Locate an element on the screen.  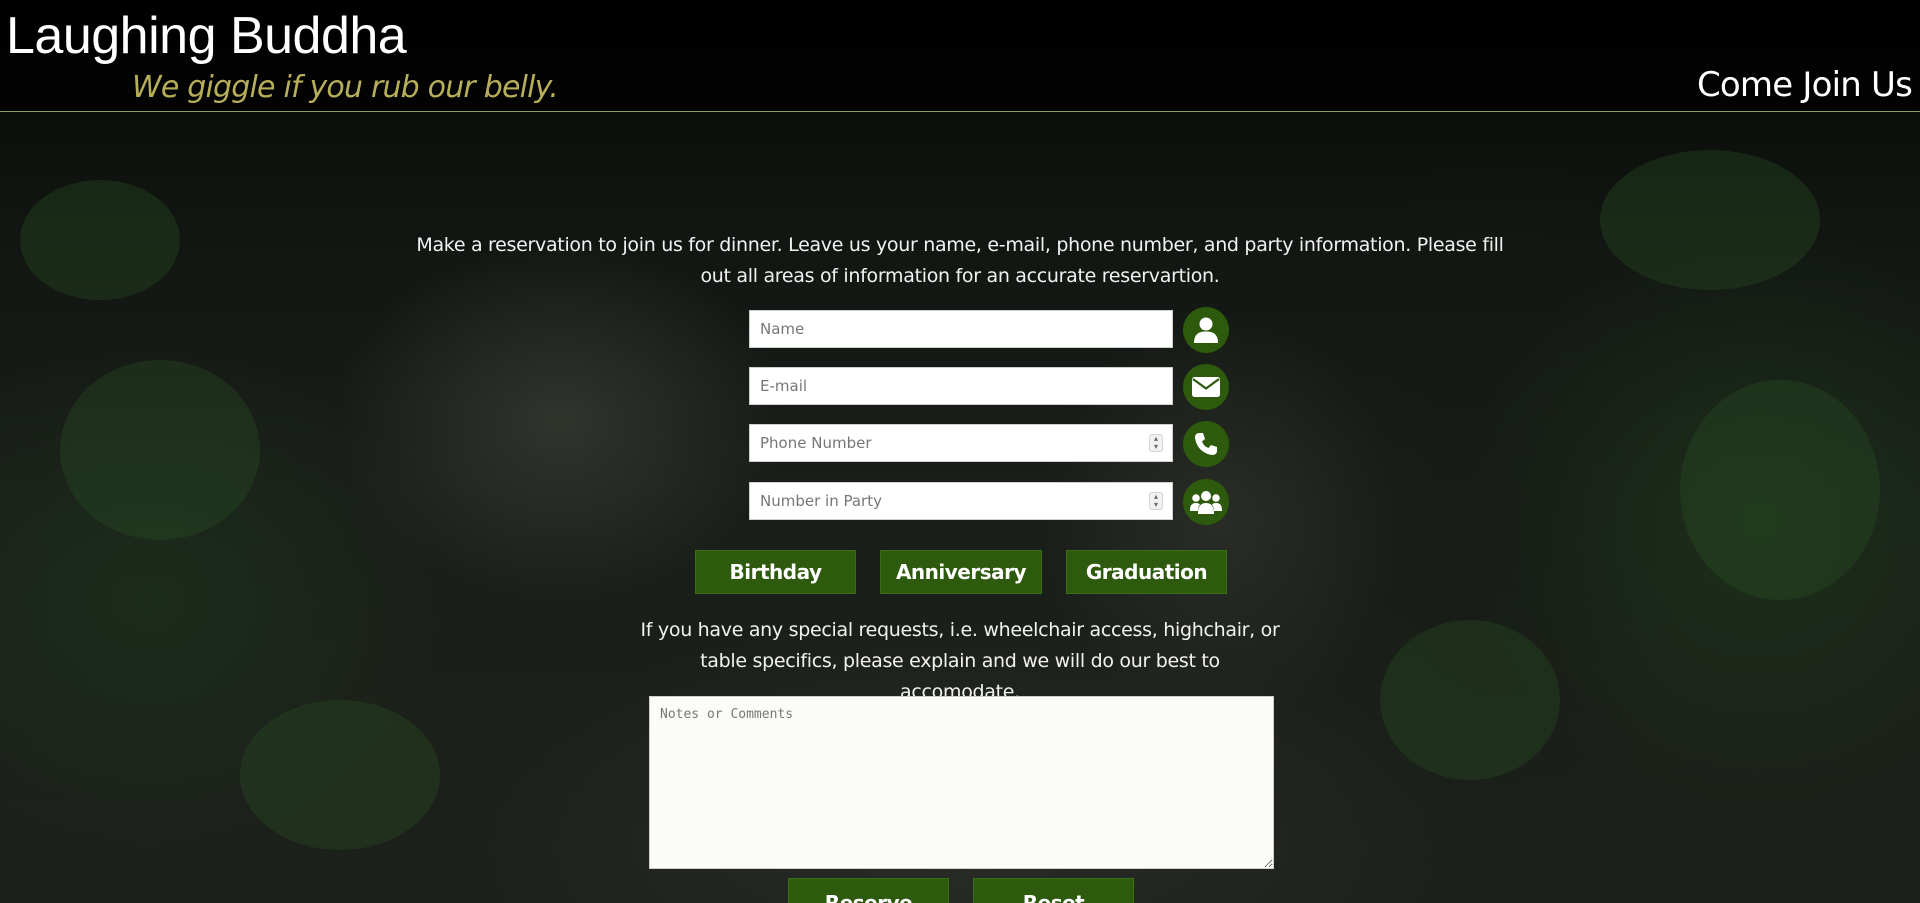
phone-field-wrapper: ▴▾ is located at coordinates (961, 443).